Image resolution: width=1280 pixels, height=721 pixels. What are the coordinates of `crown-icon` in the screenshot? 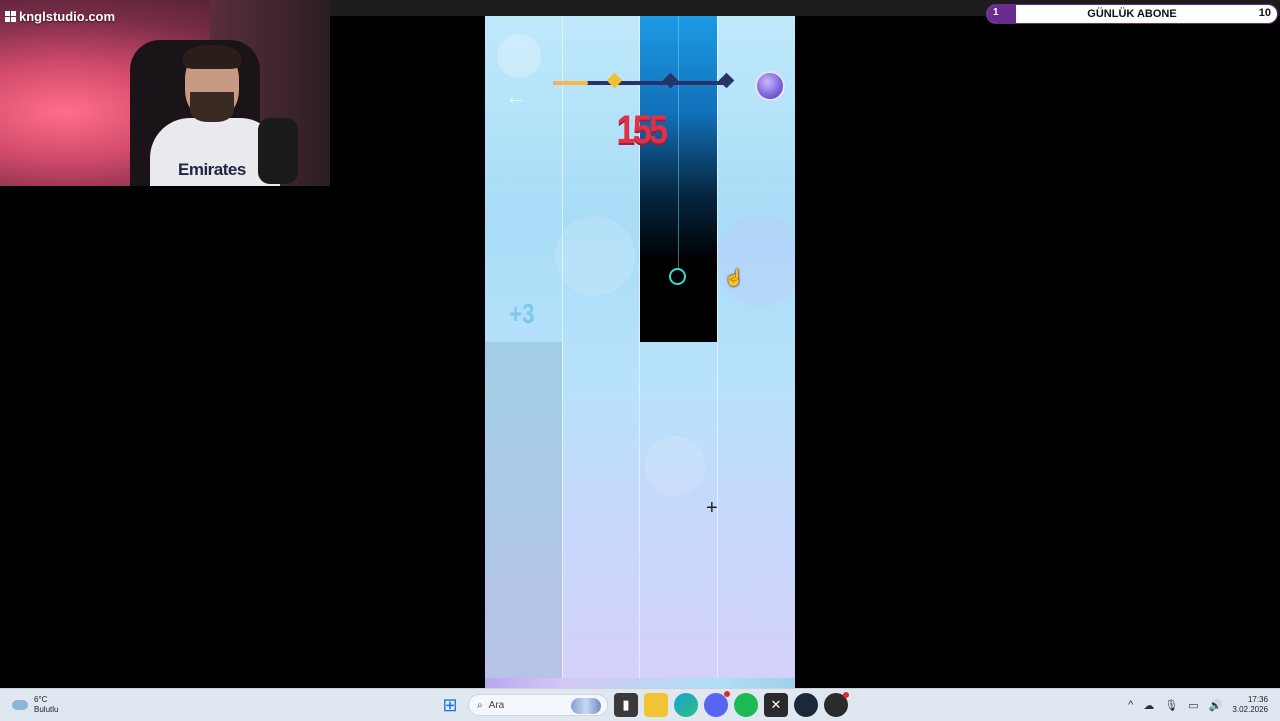 It's located at (770, 86).